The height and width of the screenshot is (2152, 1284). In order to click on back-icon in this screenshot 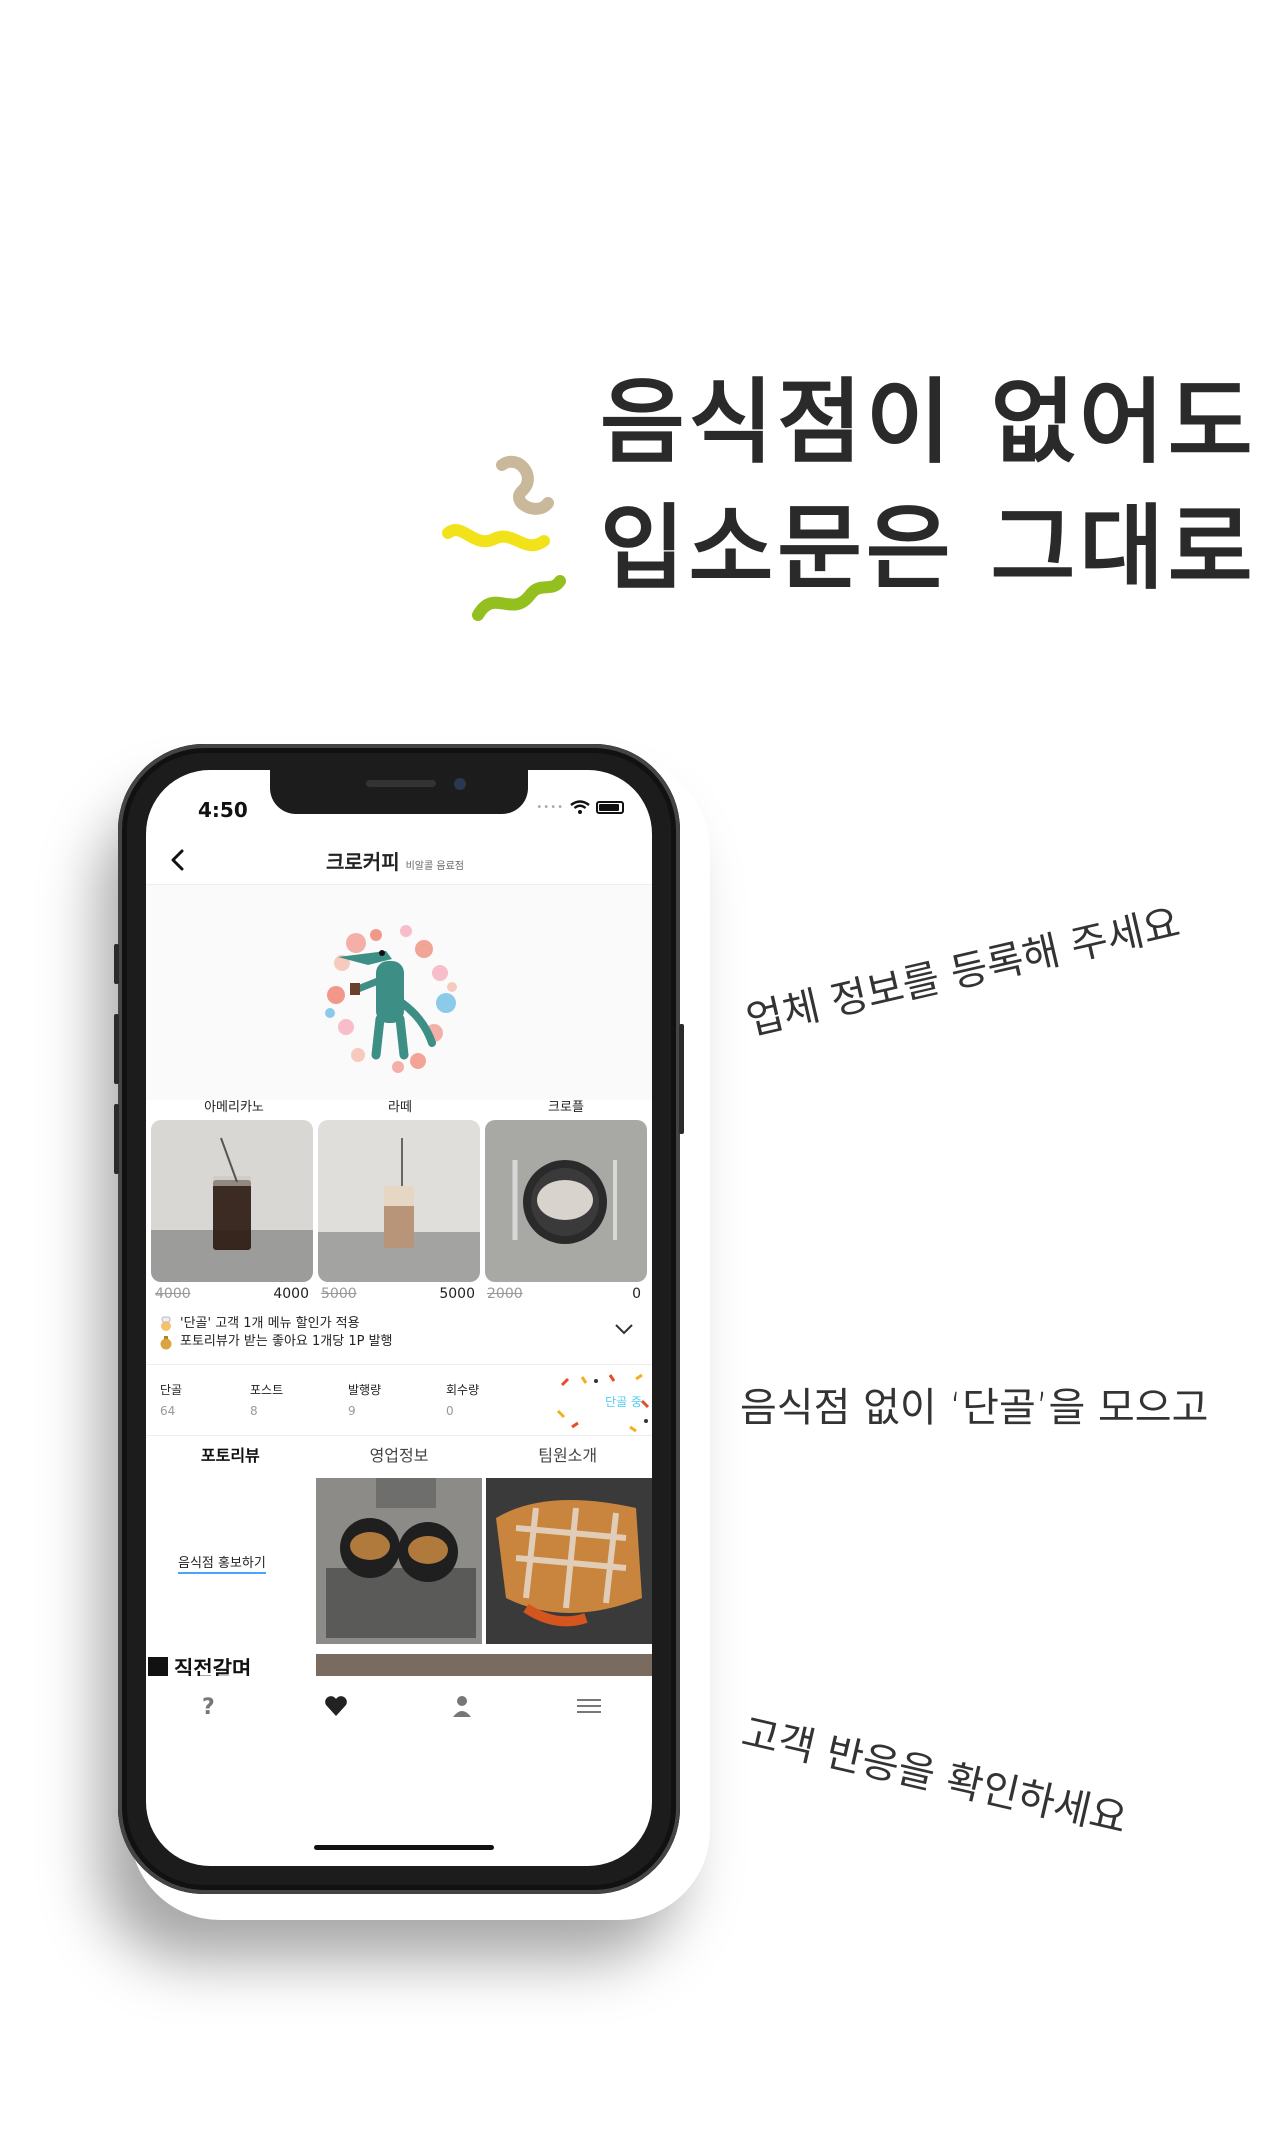, I will do `click(178, 860)`.